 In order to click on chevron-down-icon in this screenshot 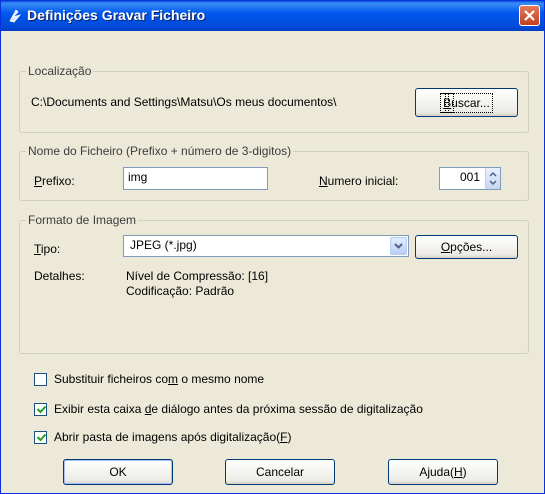, I will do `click(398, 246)`.